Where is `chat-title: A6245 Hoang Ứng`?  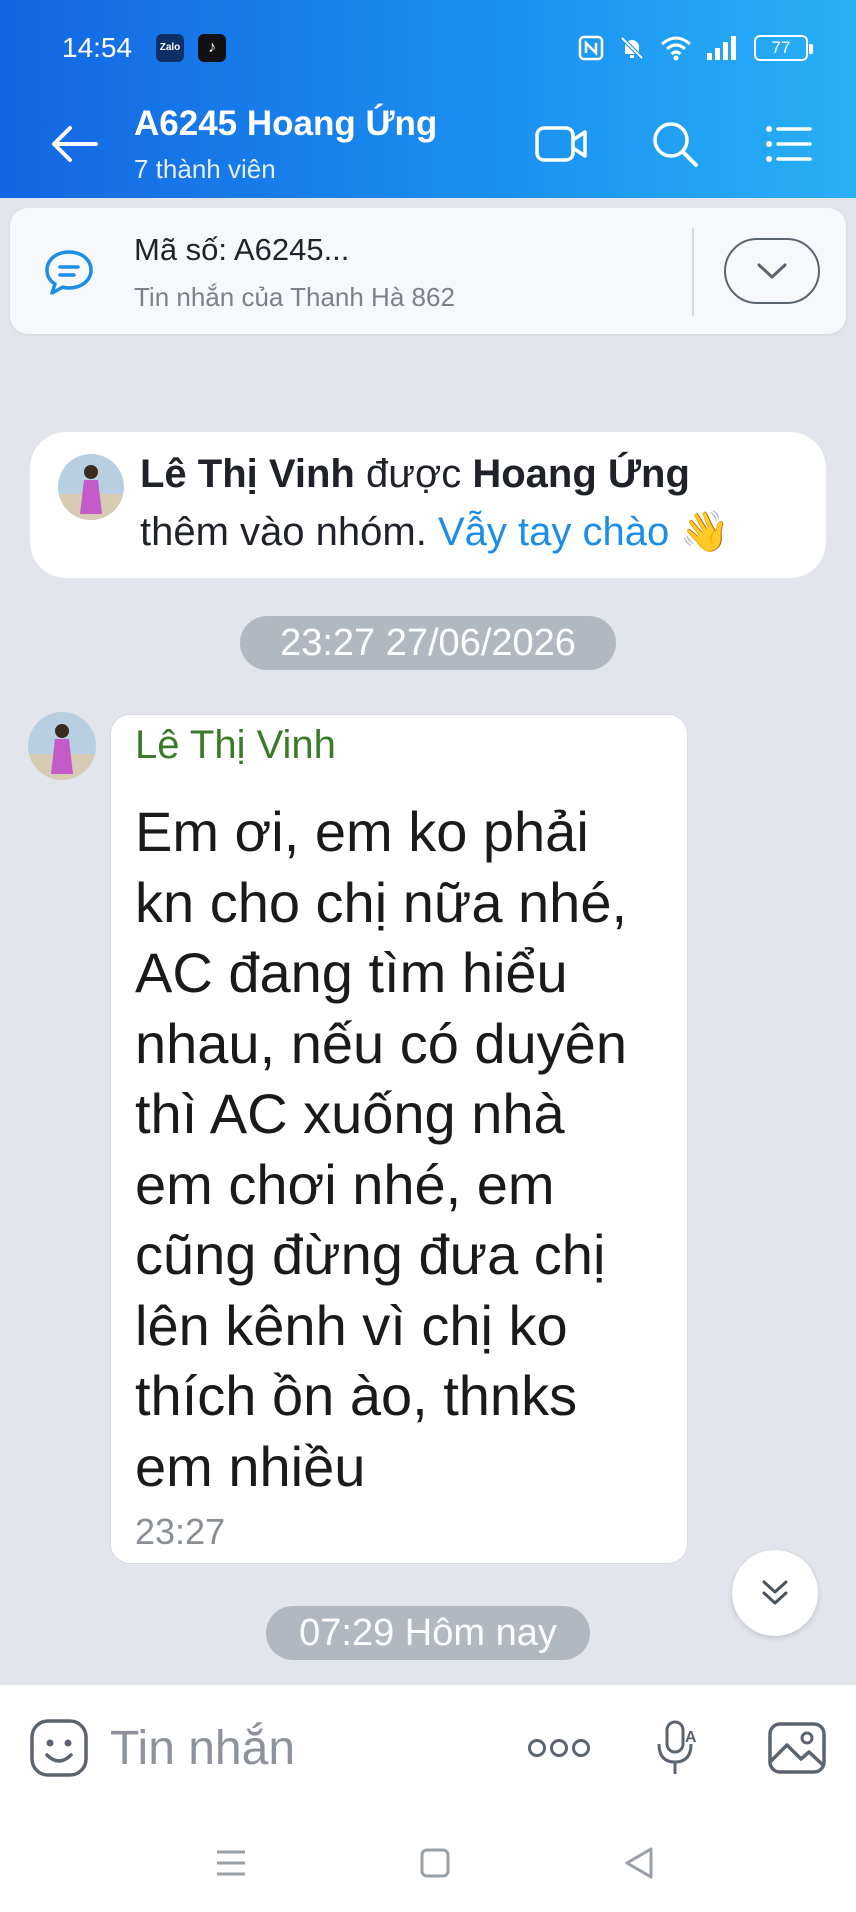 chat-title: A6245 Hoang Ứng is located at coordinates (285, 124).